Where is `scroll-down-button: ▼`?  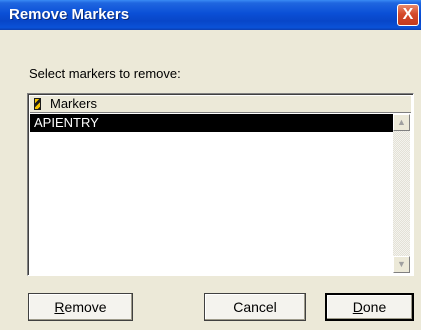 scroll-down-button: ▼ is located at coordinates (401, 264).